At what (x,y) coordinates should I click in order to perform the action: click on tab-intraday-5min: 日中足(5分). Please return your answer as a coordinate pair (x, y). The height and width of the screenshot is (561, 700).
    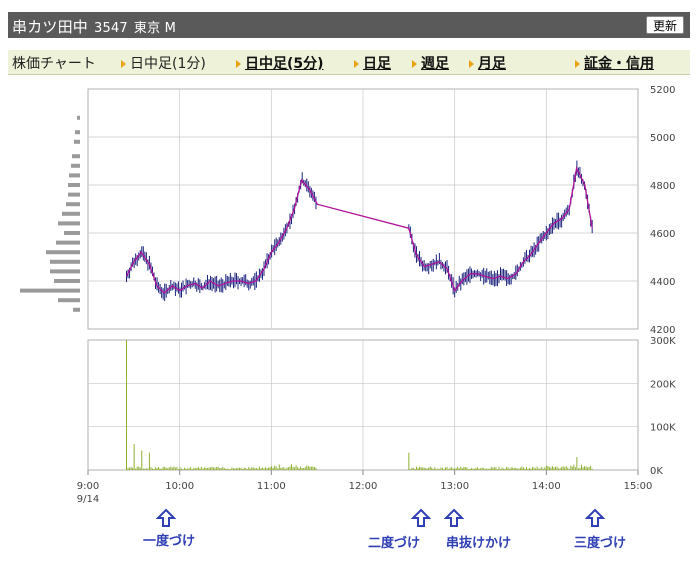
    Looking at the image, I should click on (280, 63).